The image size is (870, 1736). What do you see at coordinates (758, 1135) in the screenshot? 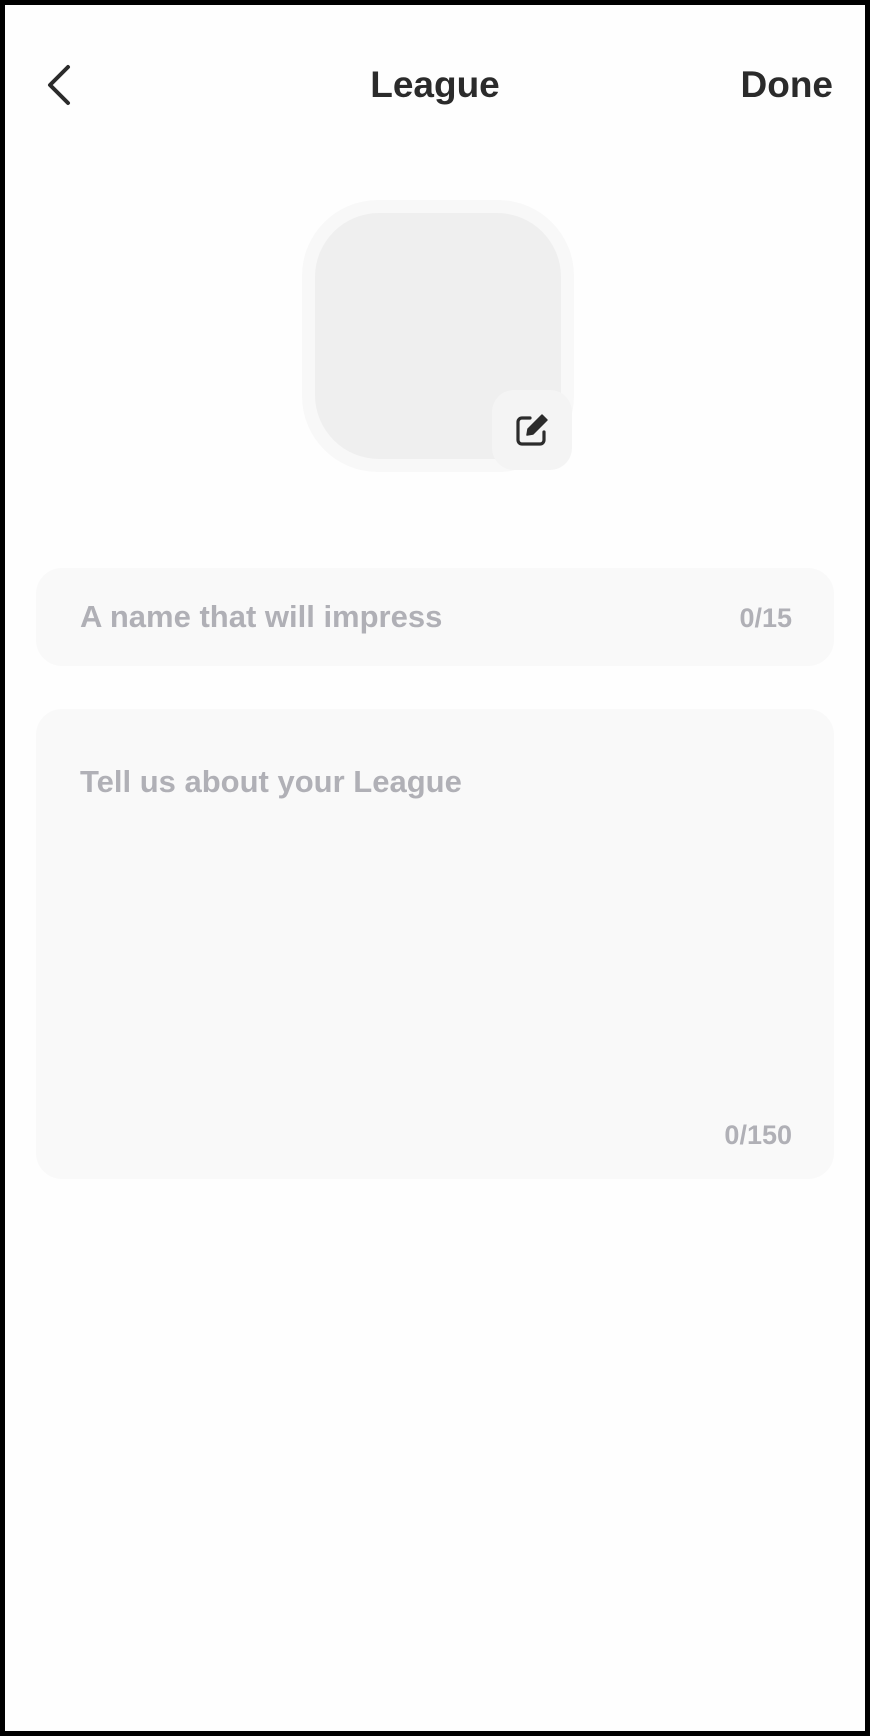
I see `description-char-counter: 0/150` at bounding box center [758, 1135].